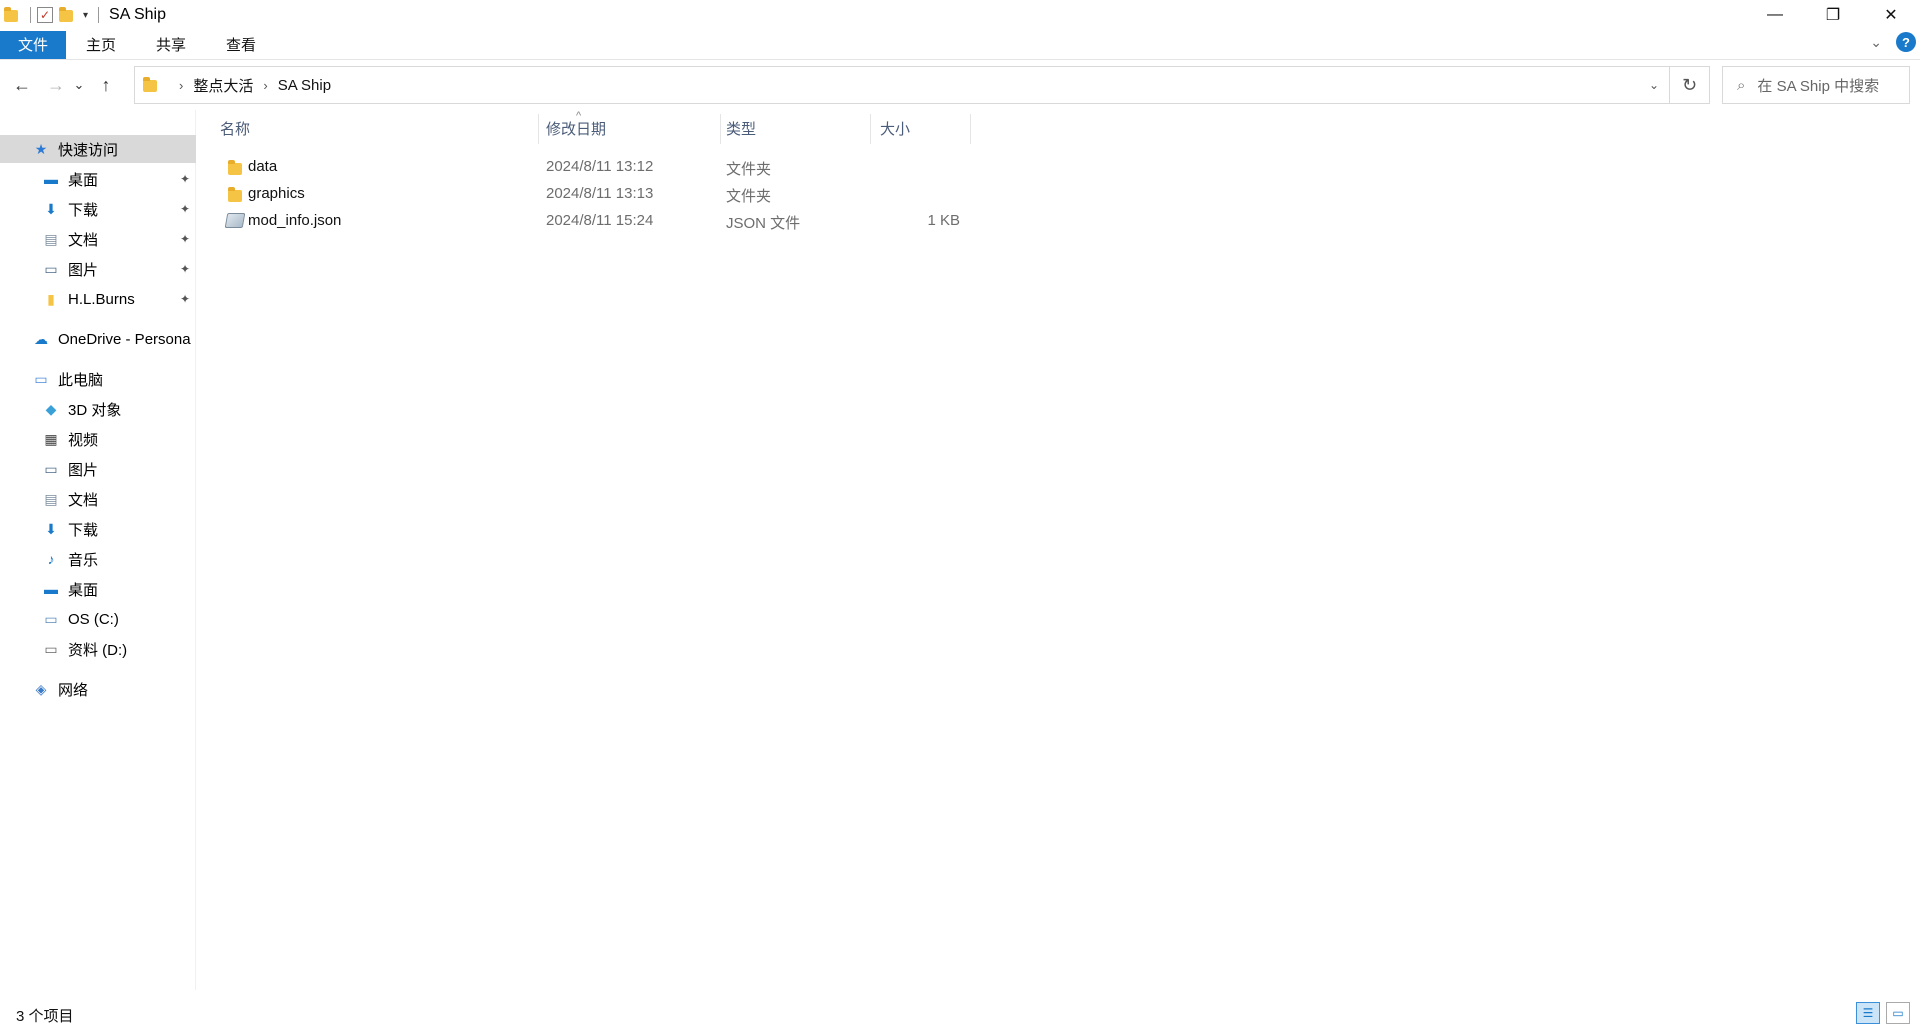 This screenshot has height=1030, width=1920. What do you see at coordinates (1876, 42) in the screenshot?
I see `expand-ribbon-icon: ⌄` at bounding box center [1876, 42].